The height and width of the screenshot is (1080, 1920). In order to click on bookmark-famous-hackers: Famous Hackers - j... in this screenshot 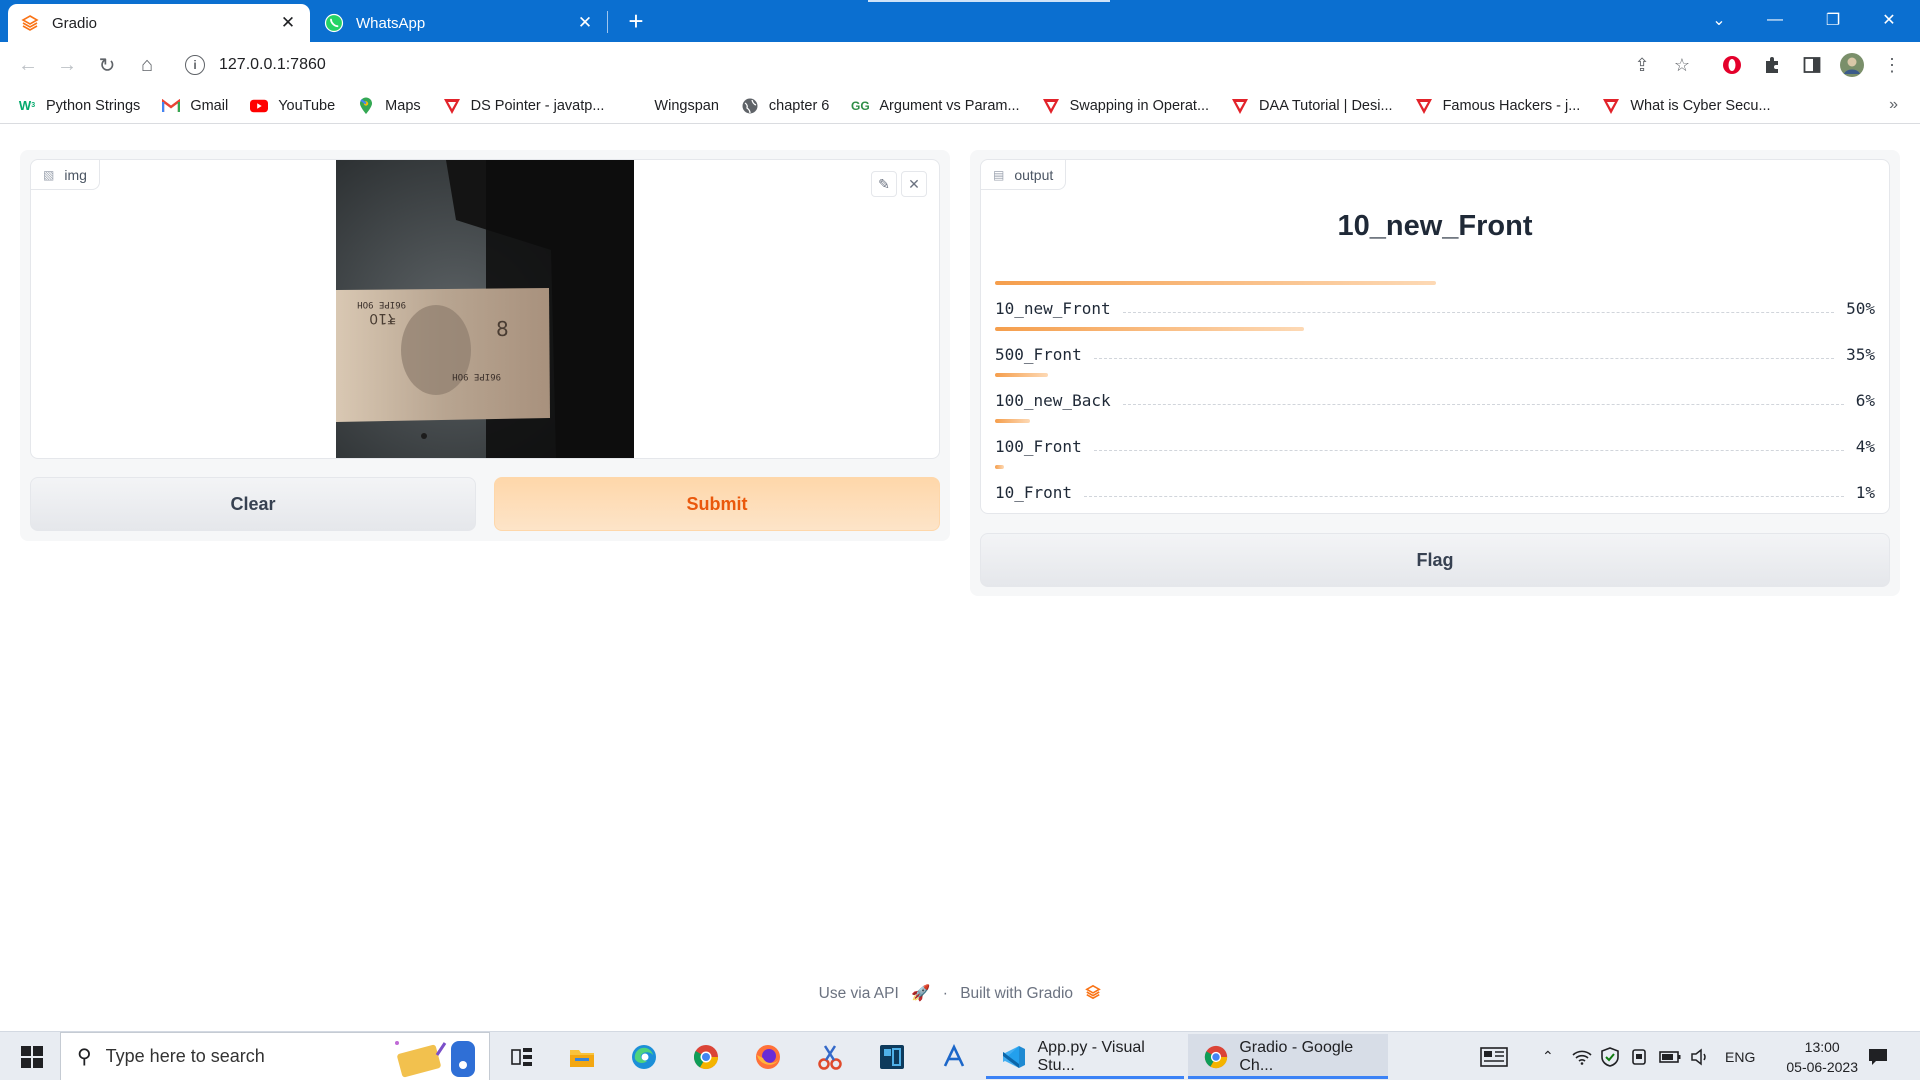, I will do `click(1497, 106)`.